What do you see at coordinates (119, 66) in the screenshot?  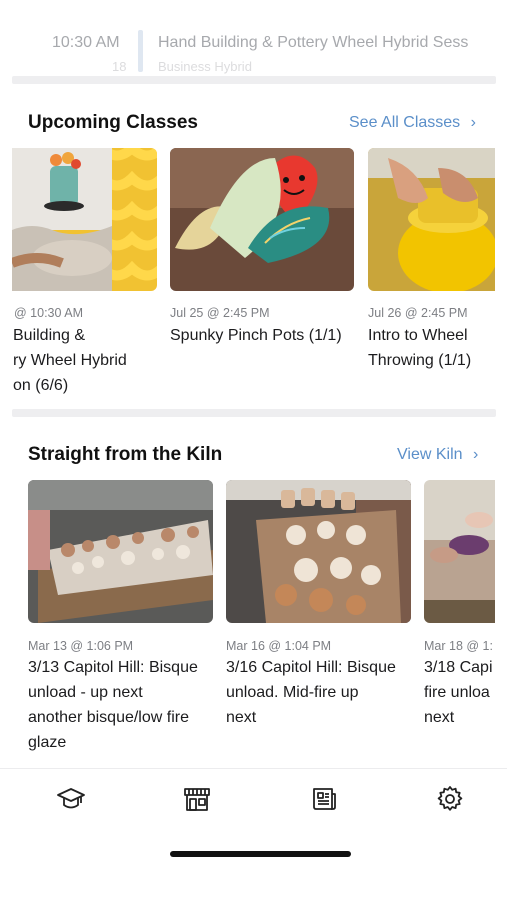 I see `event-ghost-text: 18` at bounding box center [119, 66].